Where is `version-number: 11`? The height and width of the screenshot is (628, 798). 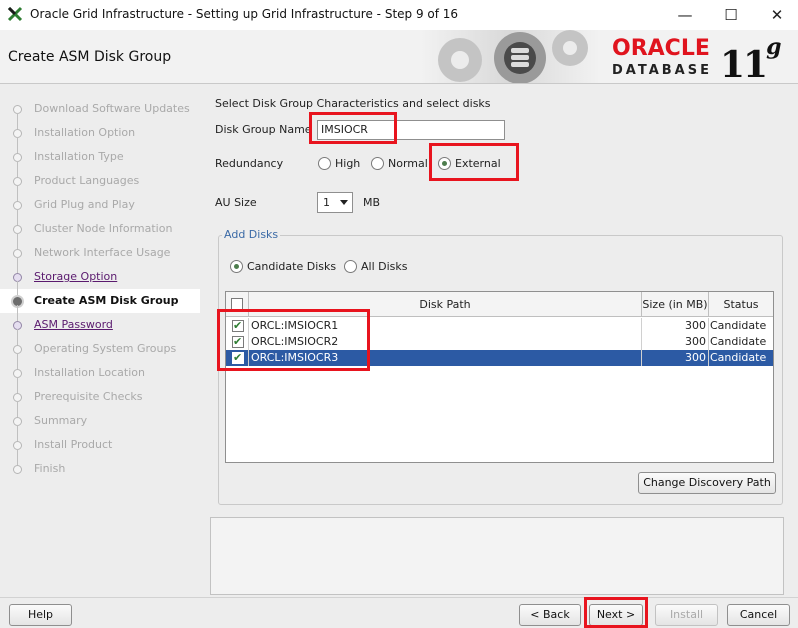
version-number: 11 is located at coordinates (744, 64).